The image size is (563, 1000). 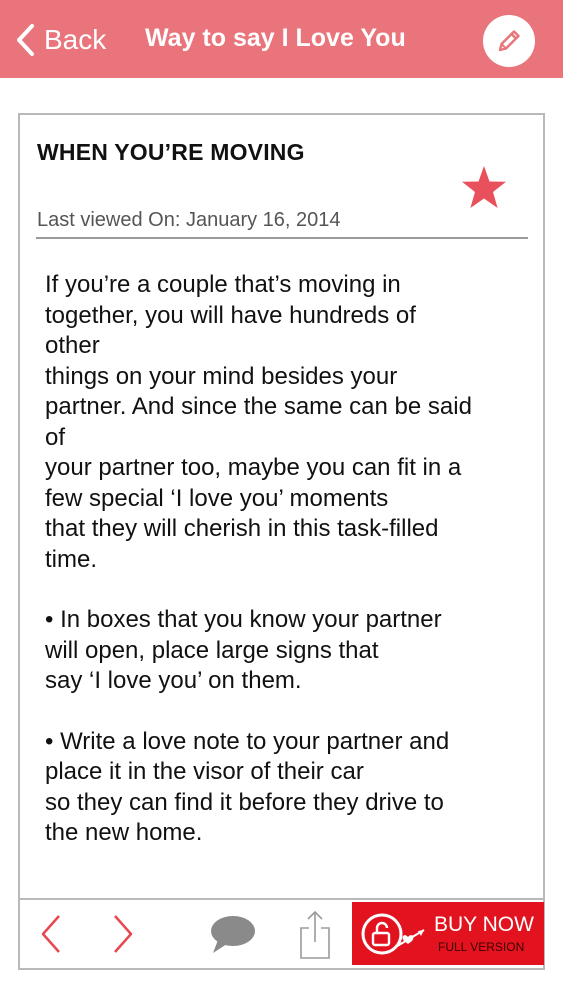 I want to click on last-viewed-date: Last viewed On: January 16, 2014, so click(x=189, y=220).